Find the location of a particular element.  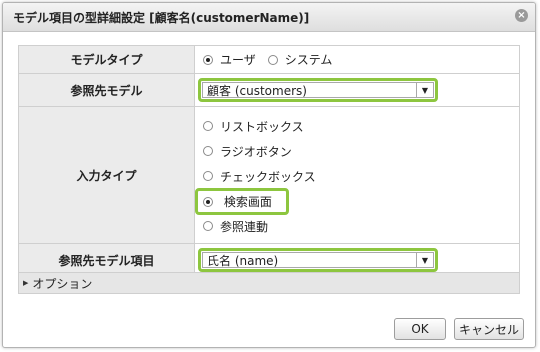

ref-model-select: 顧客 (customers) ▼ is located at coordinates (318, 90).